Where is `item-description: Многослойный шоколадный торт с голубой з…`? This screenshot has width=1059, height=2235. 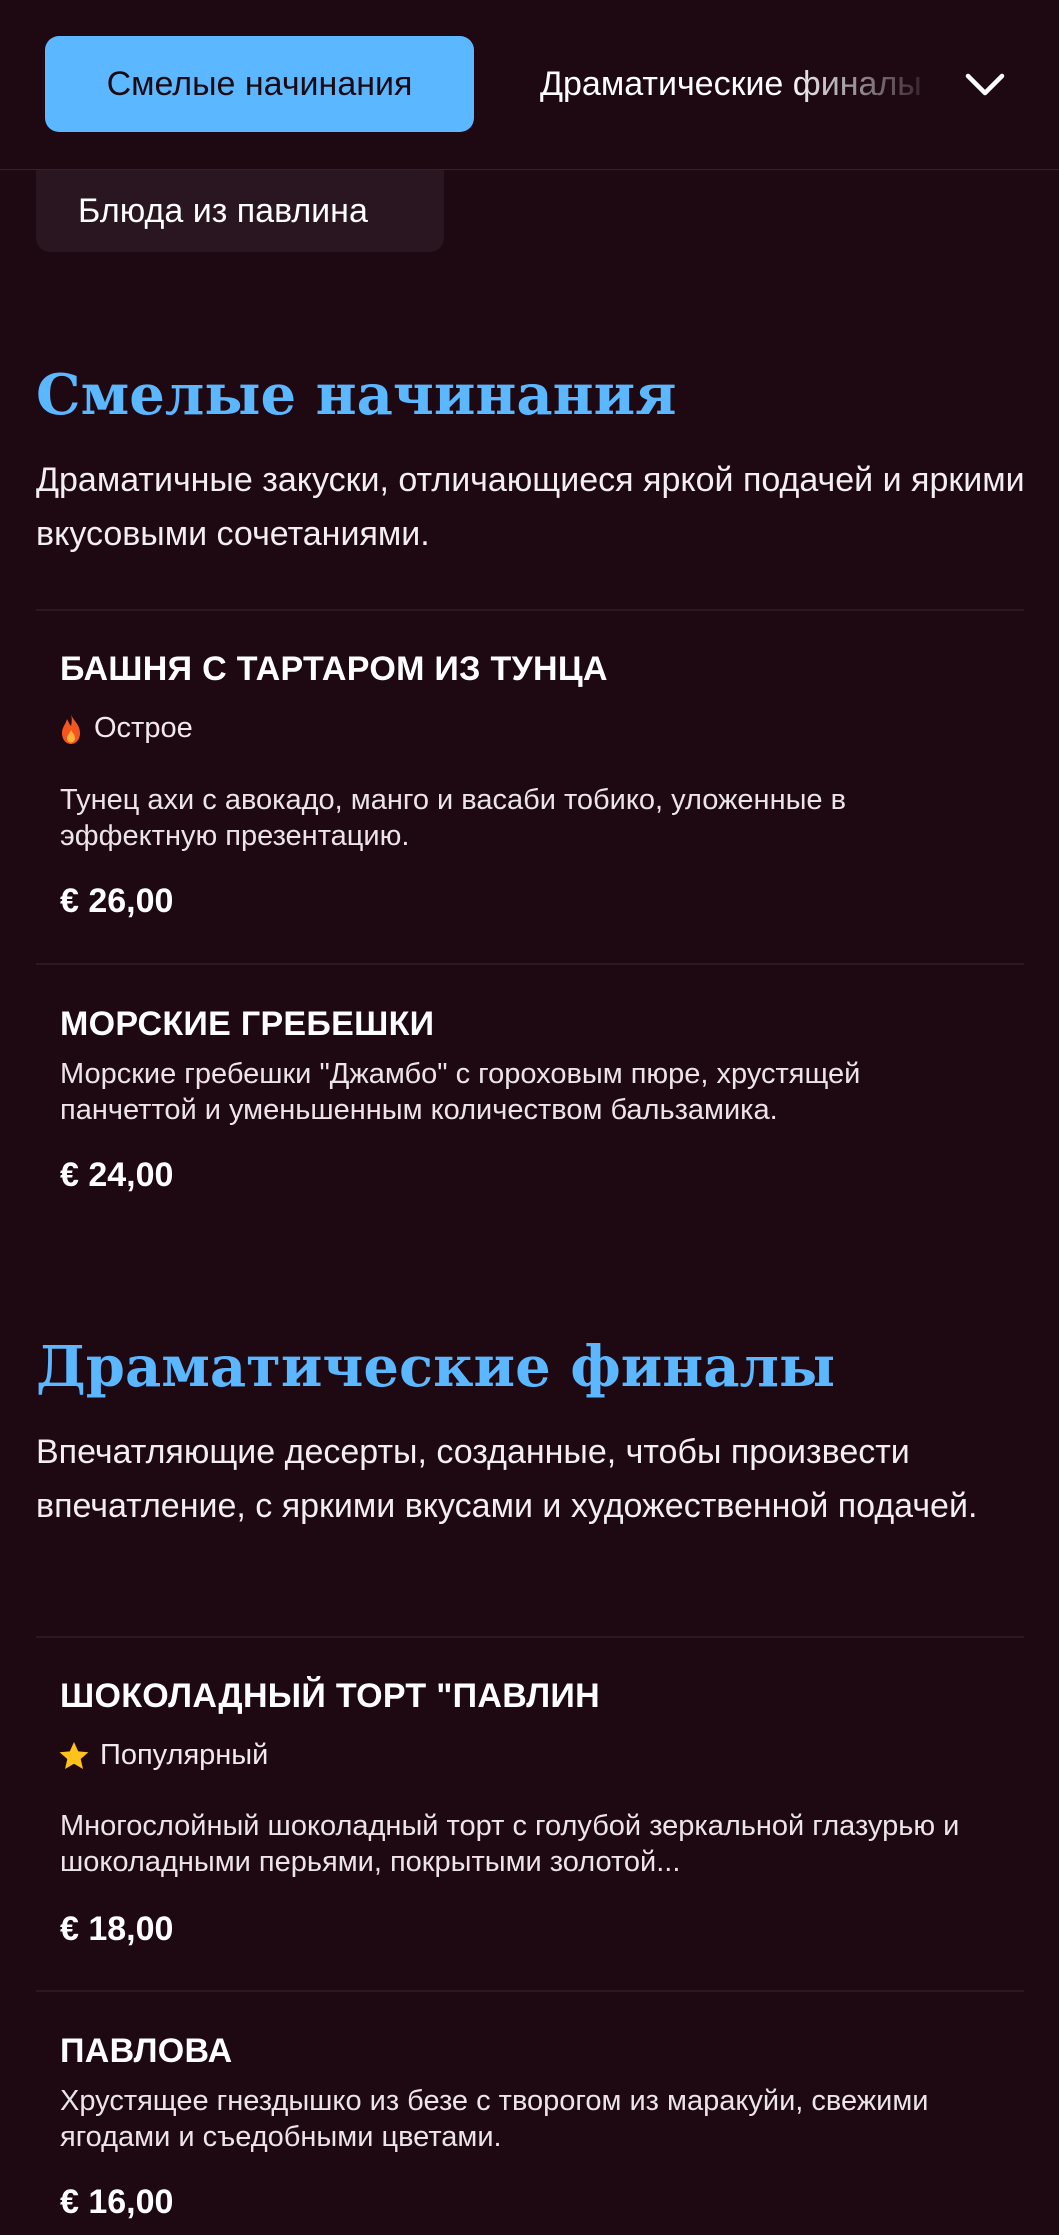 item-description: Многослойный шоколадный торт с голубой з… is located at coordinates (510, 1844).